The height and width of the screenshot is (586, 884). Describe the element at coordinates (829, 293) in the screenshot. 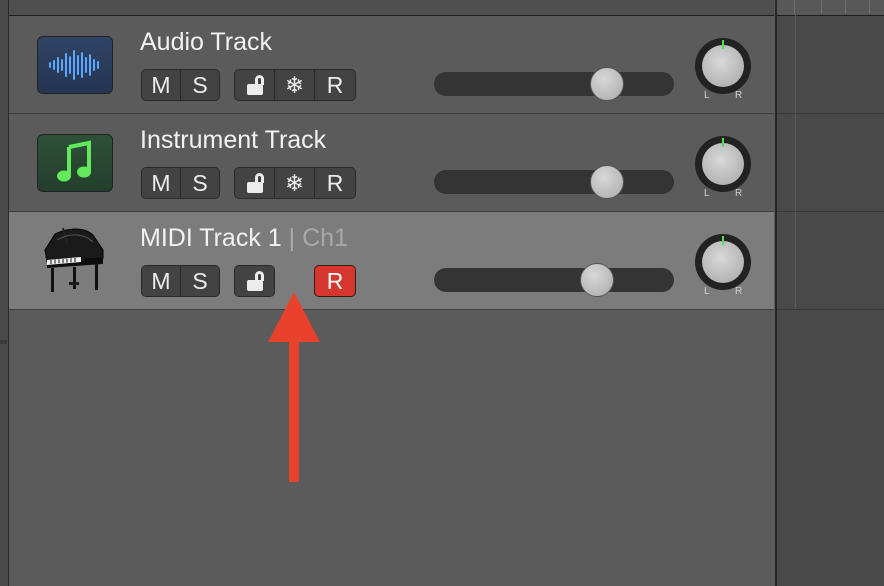

I see `arrange-area` at that location.